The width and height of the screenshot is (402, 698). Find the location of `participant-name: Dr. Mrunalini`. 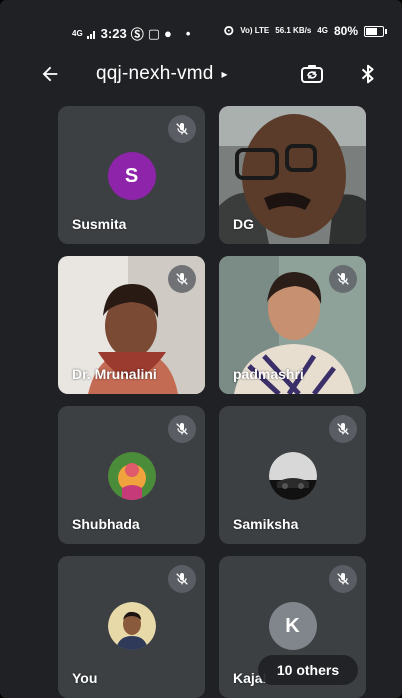

participant-name: Dr. Mrunalini is located at coordinates (114, 374).